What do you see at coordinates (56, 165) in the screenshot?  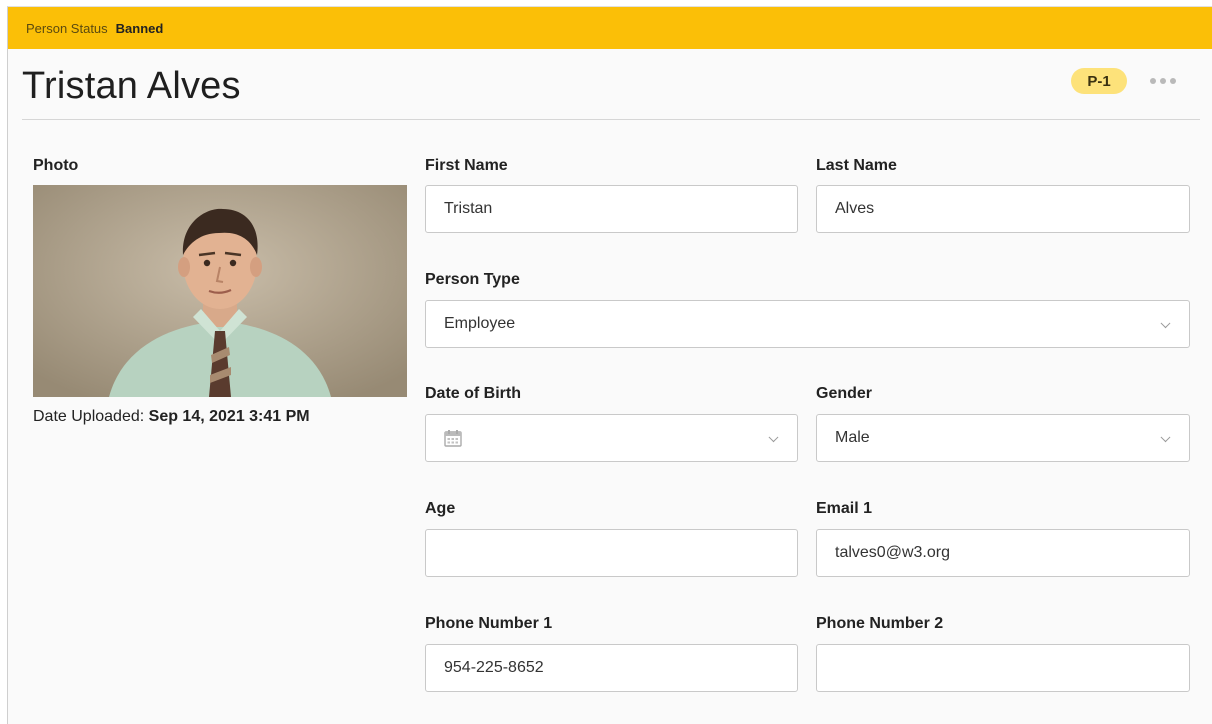 I see `photo-label: Photo` at bounding box center [56, 165].